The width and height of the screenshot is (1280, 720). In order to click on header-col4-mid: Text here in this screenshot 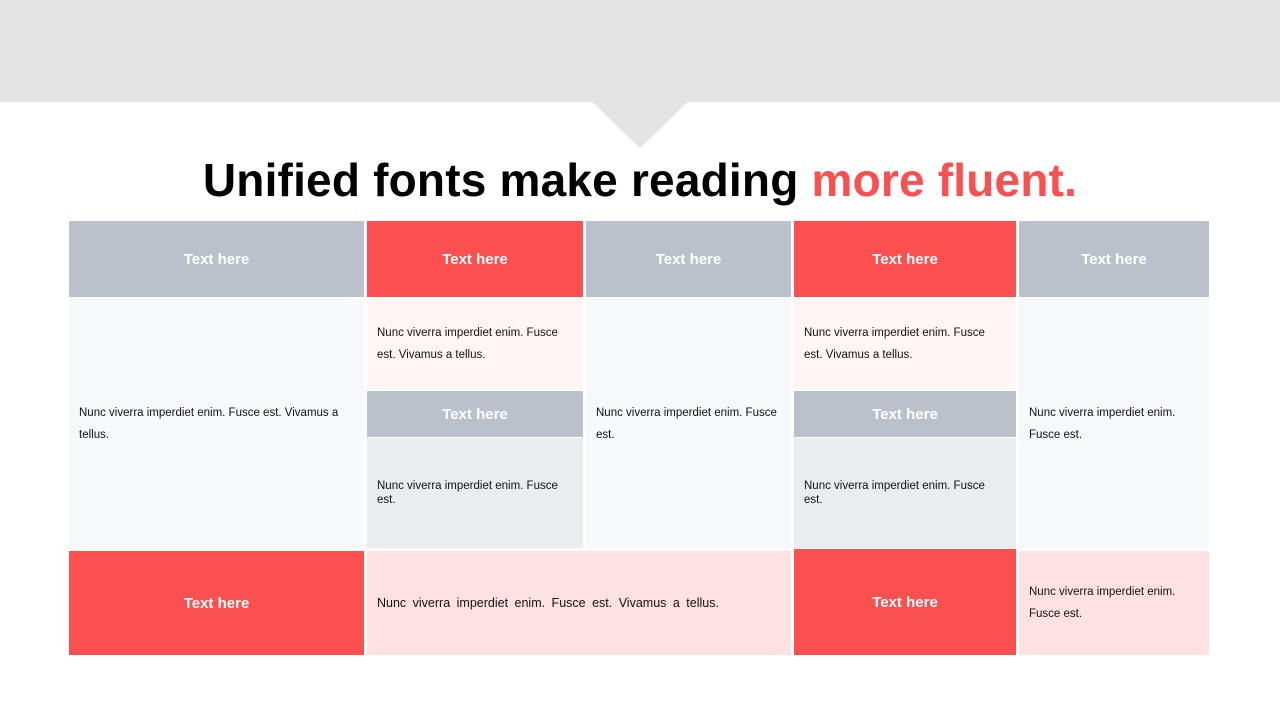, I will do `click(905, 414)`.